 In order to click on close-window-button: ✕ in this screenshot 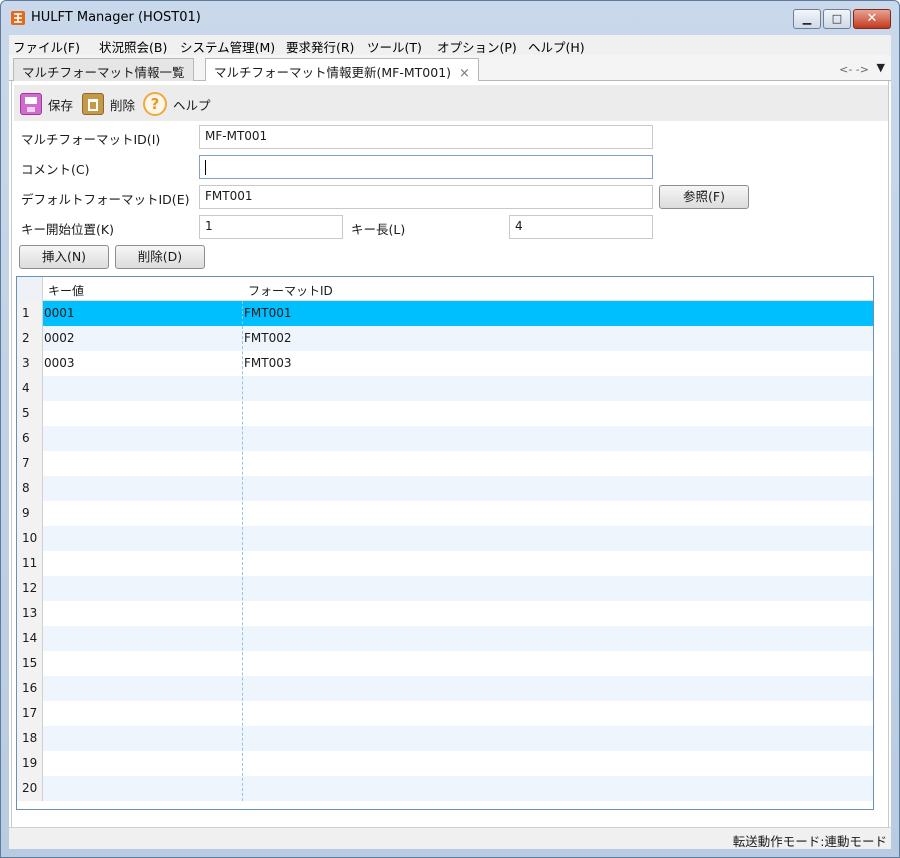, I will do `click(872, 19)`.